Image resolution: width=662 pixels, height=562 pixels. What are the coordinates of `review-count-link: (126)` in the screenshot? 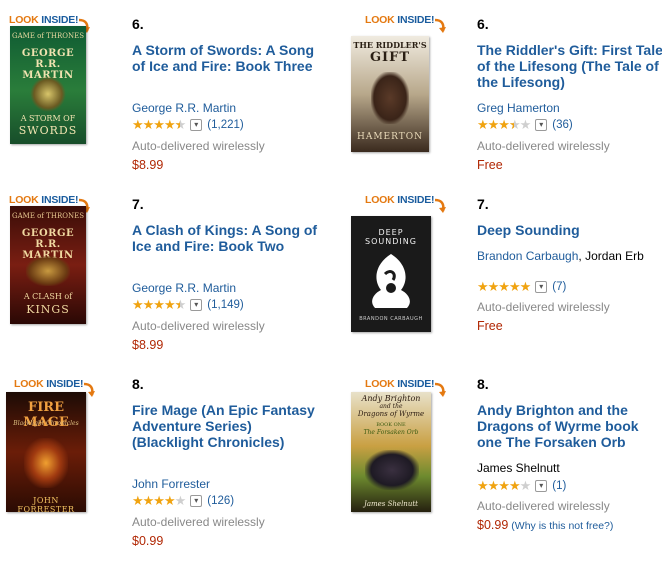 It's located at (220, 501).